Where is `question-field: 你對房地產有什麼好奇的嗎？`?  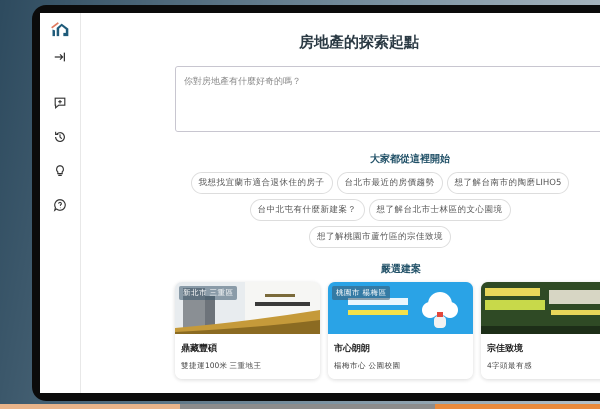 question-field: 你對房地產有什麼好奇的嗎？ is located at coordinates (387, 99).